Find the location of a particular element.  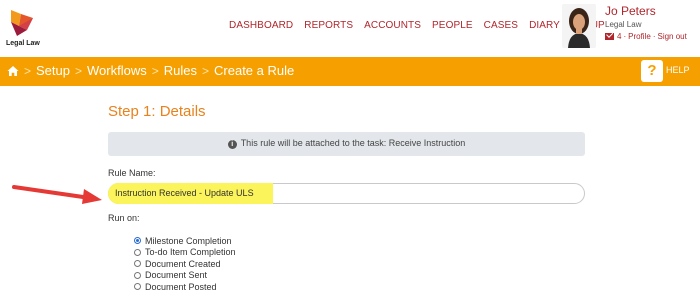

annotation-arrow-icon is located at coordinates (57, 194).